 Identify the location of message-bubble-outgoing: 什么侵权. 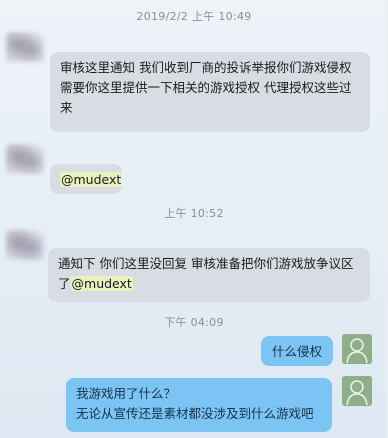
(297, 351).